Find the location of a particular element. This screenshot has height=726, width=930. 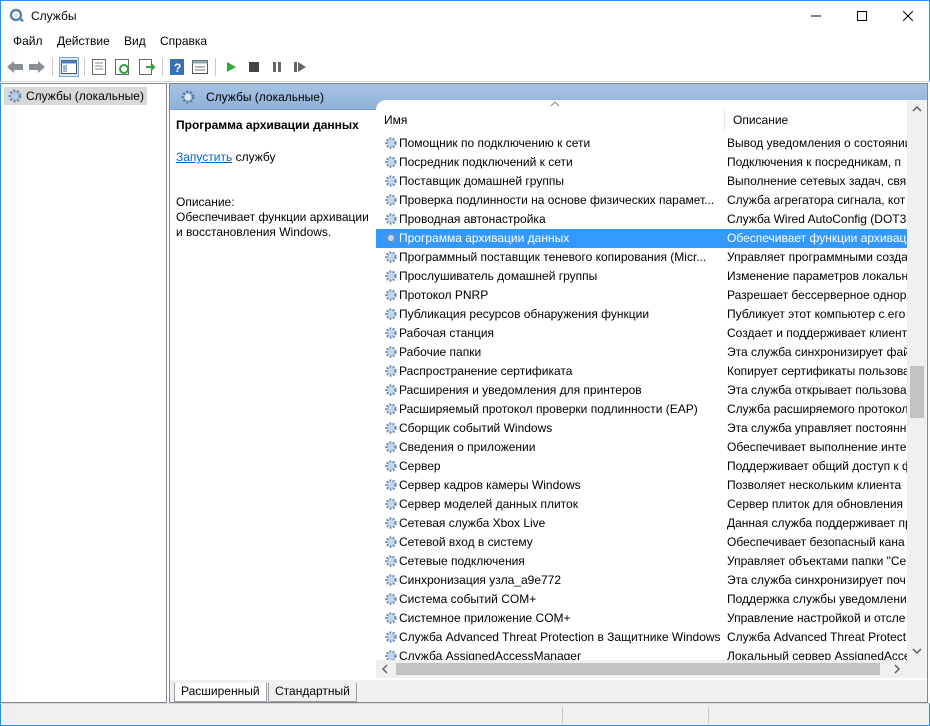

properties-icon is located at coordinates (99, 67).